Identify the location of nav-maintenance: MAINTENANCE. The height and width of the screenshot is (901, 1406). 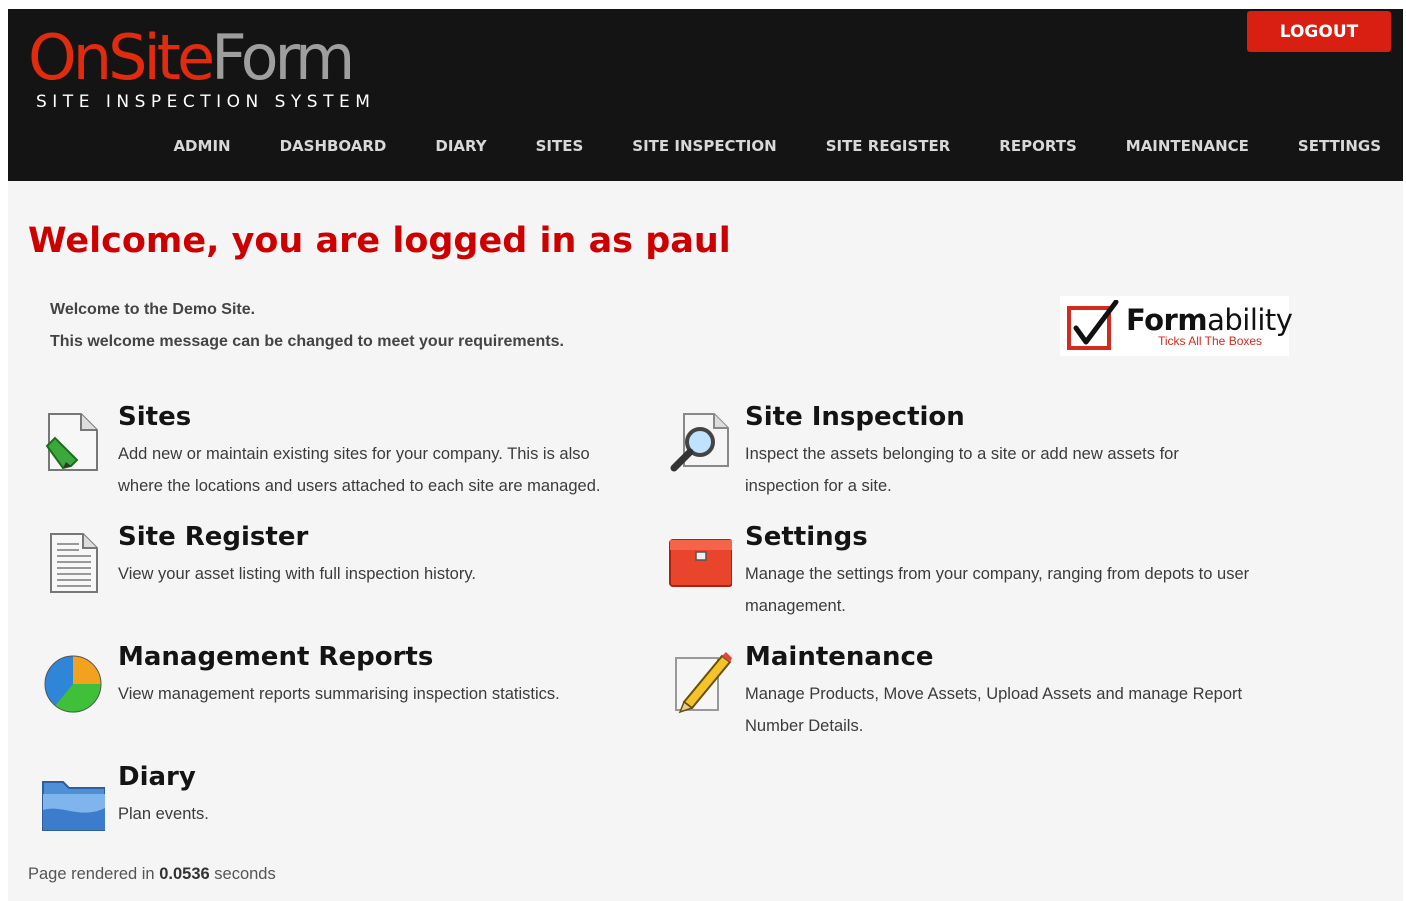
(1187, 146).